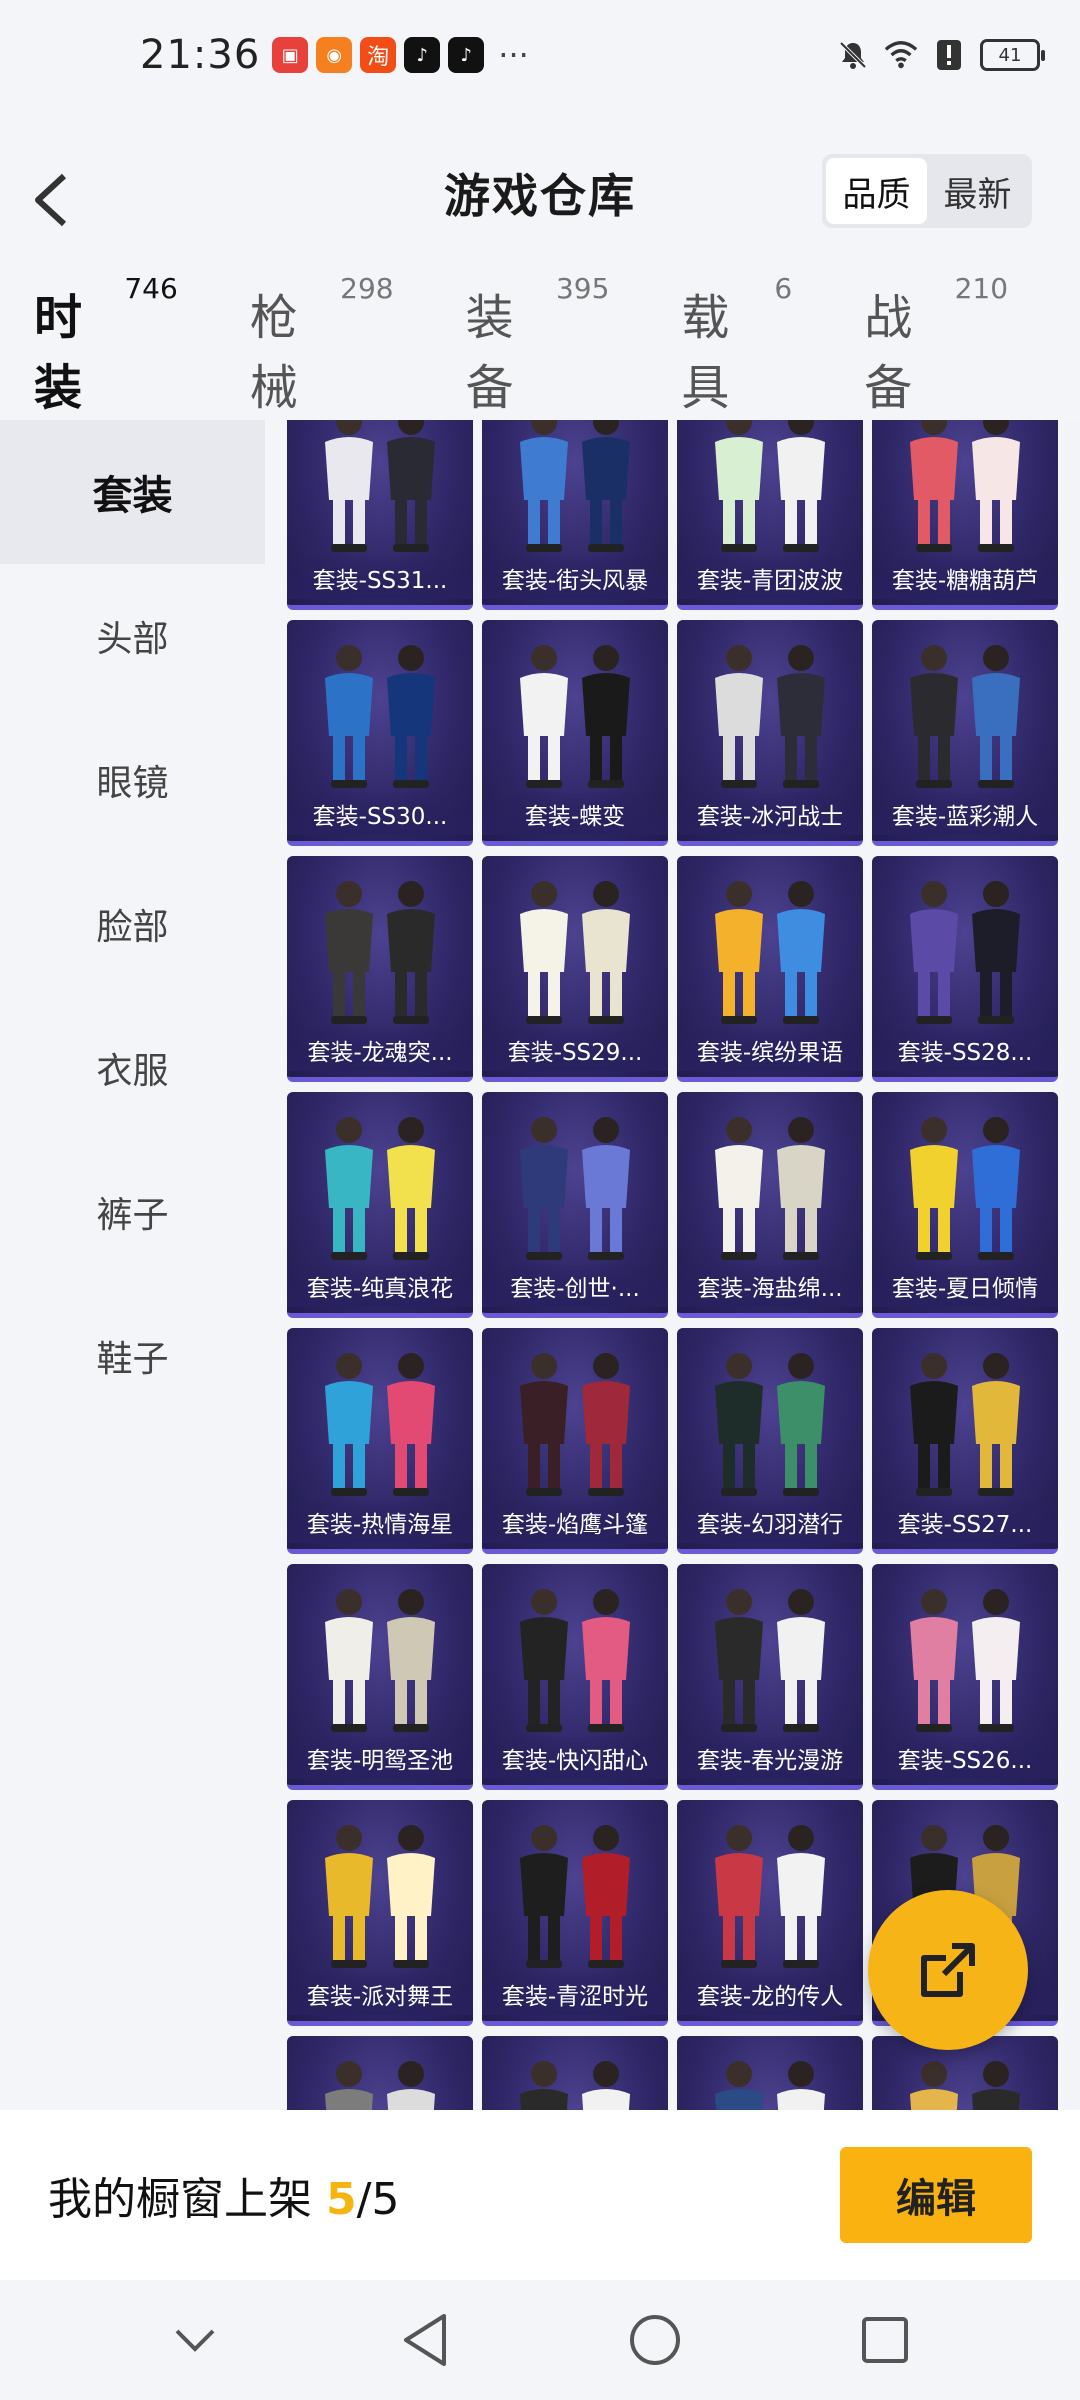  Describe the element at coordinates (132, 492) in the screenshot. I see `sidebar-item-outfit: 套装` at that location.